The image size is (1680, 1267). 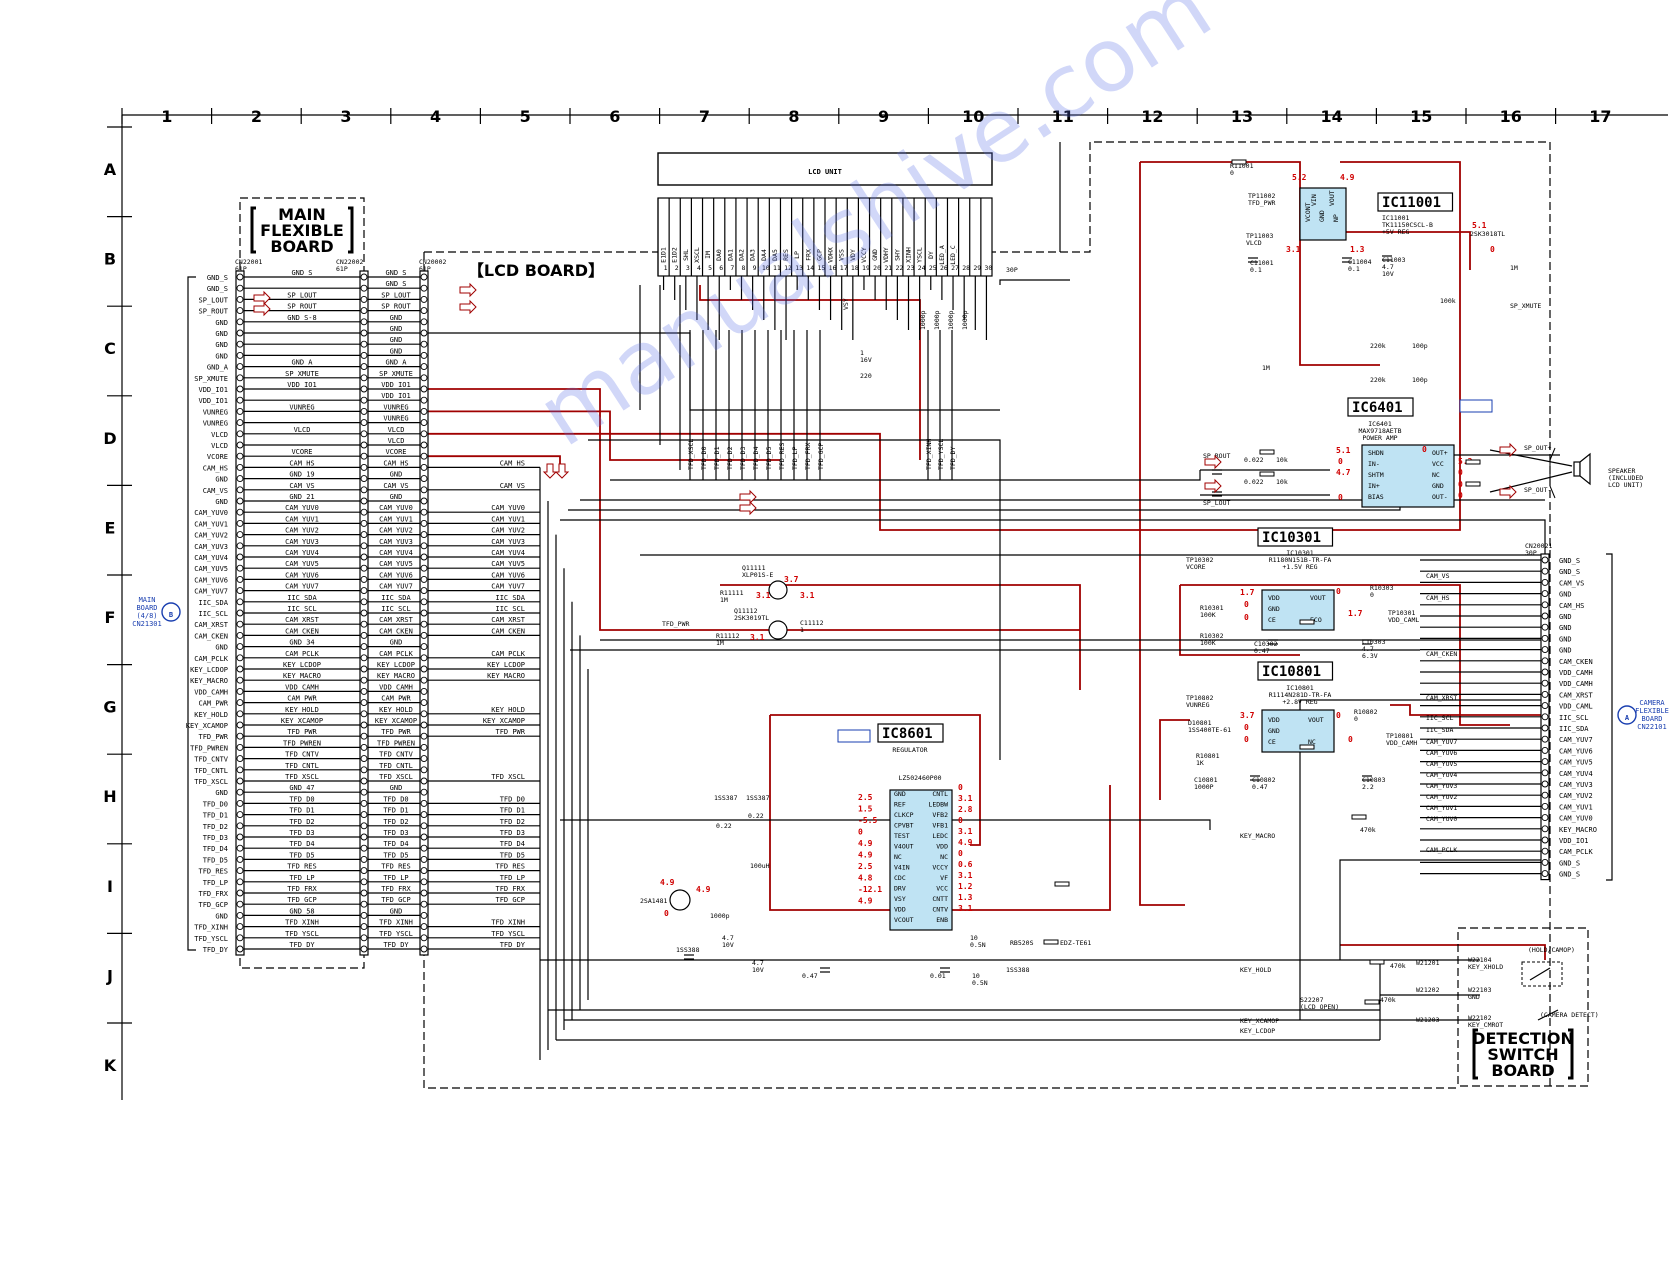 I want to click on part-key_macro: KEY_MACRO, so click(x=1257, y=836).